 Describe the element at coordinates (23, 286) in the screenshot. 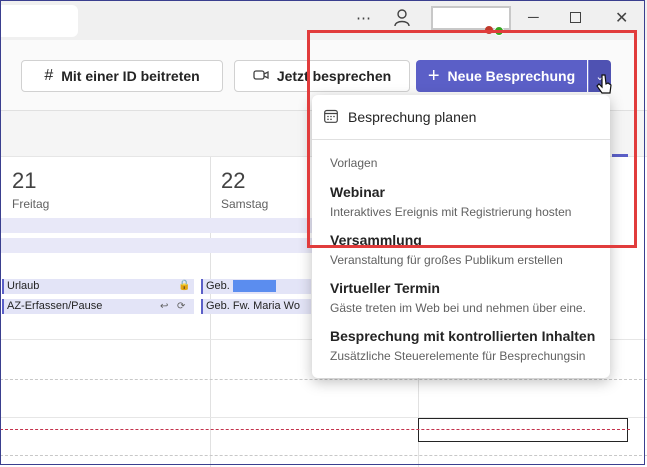

I see `event-title: Urlaub` at that location.